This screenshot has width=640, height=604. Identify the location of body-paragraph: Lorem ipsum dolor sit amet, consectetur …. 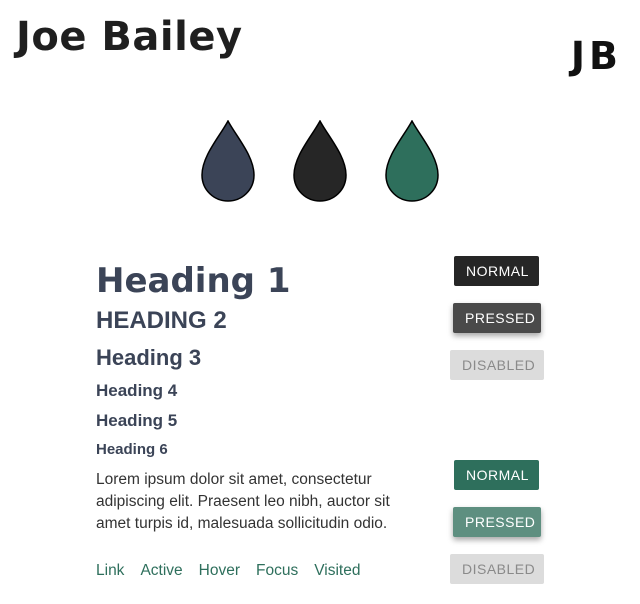
(243, 501).